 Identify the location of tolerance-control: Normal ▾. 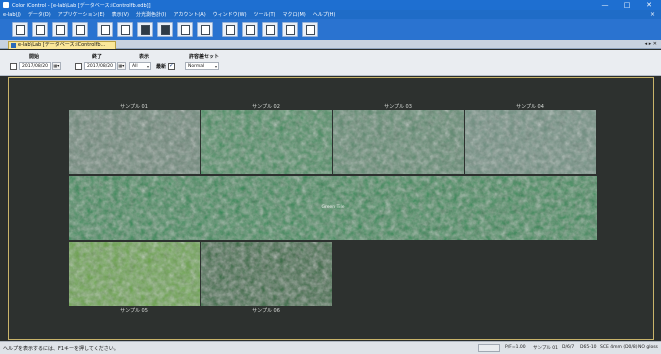
(202, 66).